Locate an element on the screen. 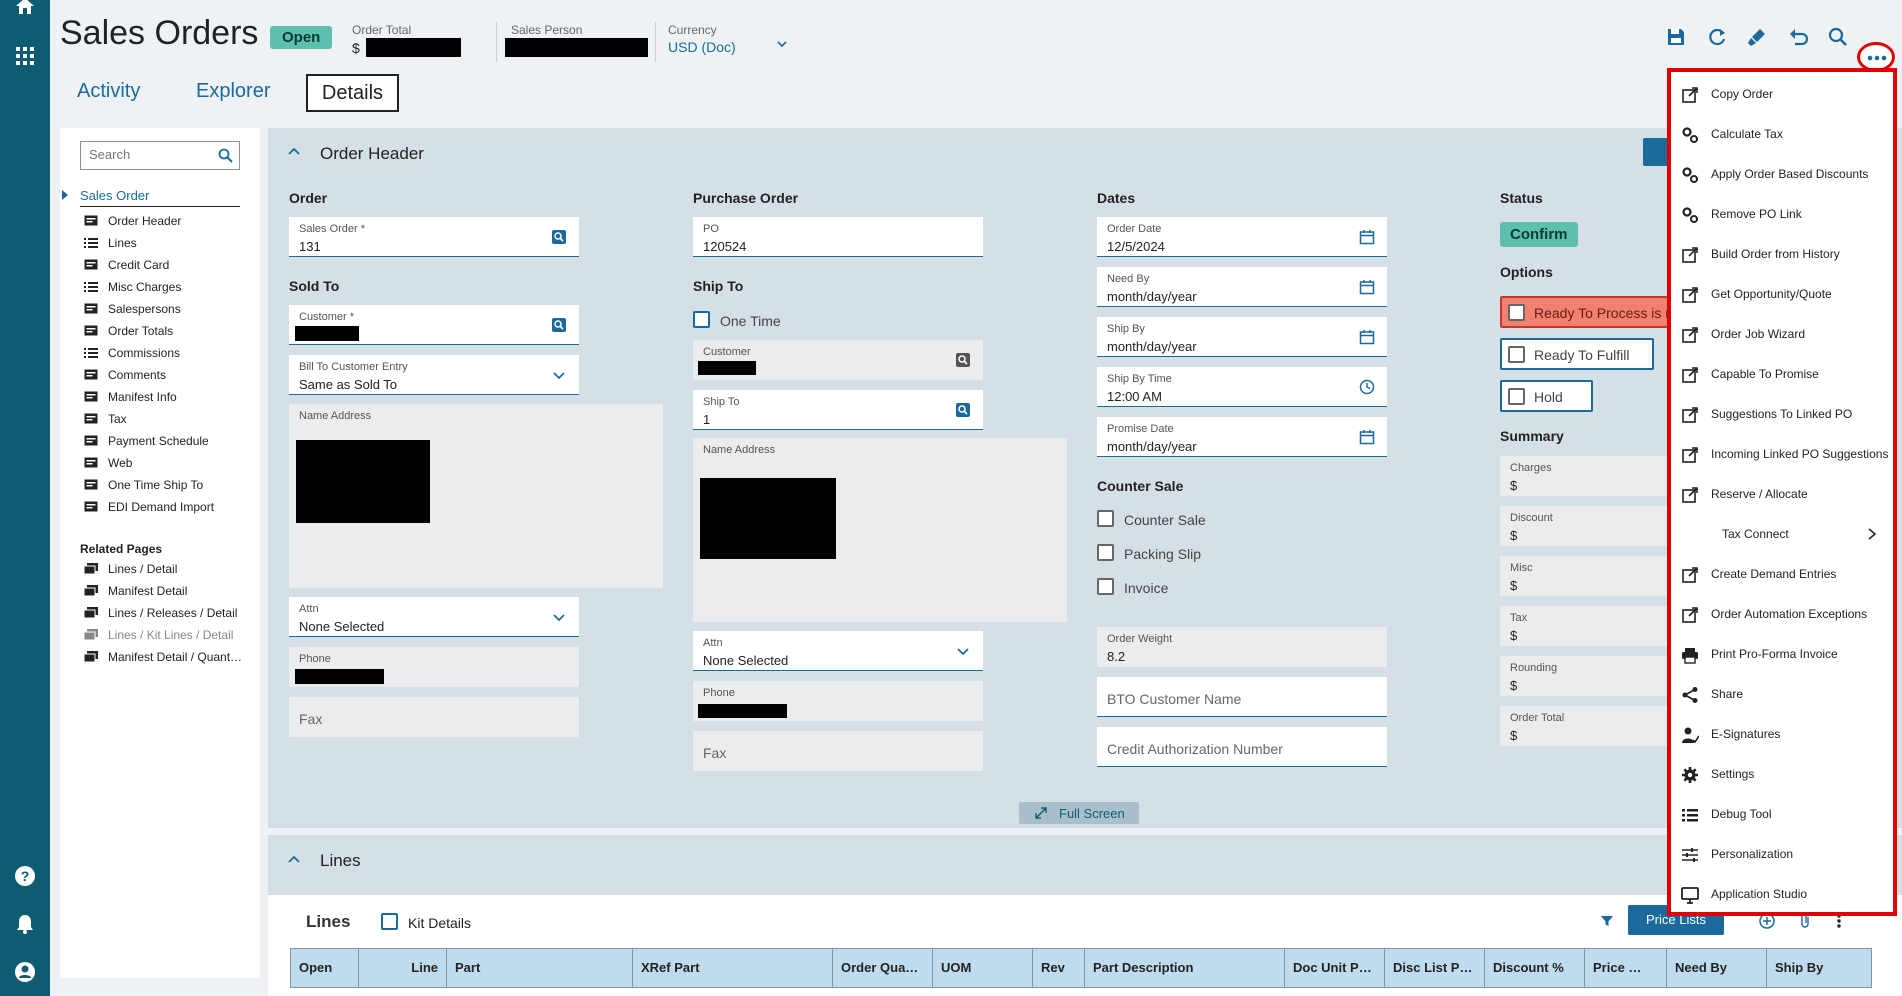  refresh-icon is located at coordinates (1717, 37).